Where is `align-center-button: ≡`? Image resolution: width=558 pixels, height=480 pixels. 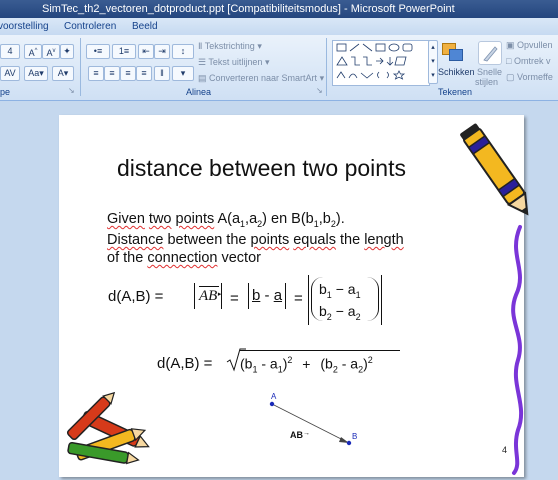
align-center-button: ≡ is located at coordinates (112, 73).